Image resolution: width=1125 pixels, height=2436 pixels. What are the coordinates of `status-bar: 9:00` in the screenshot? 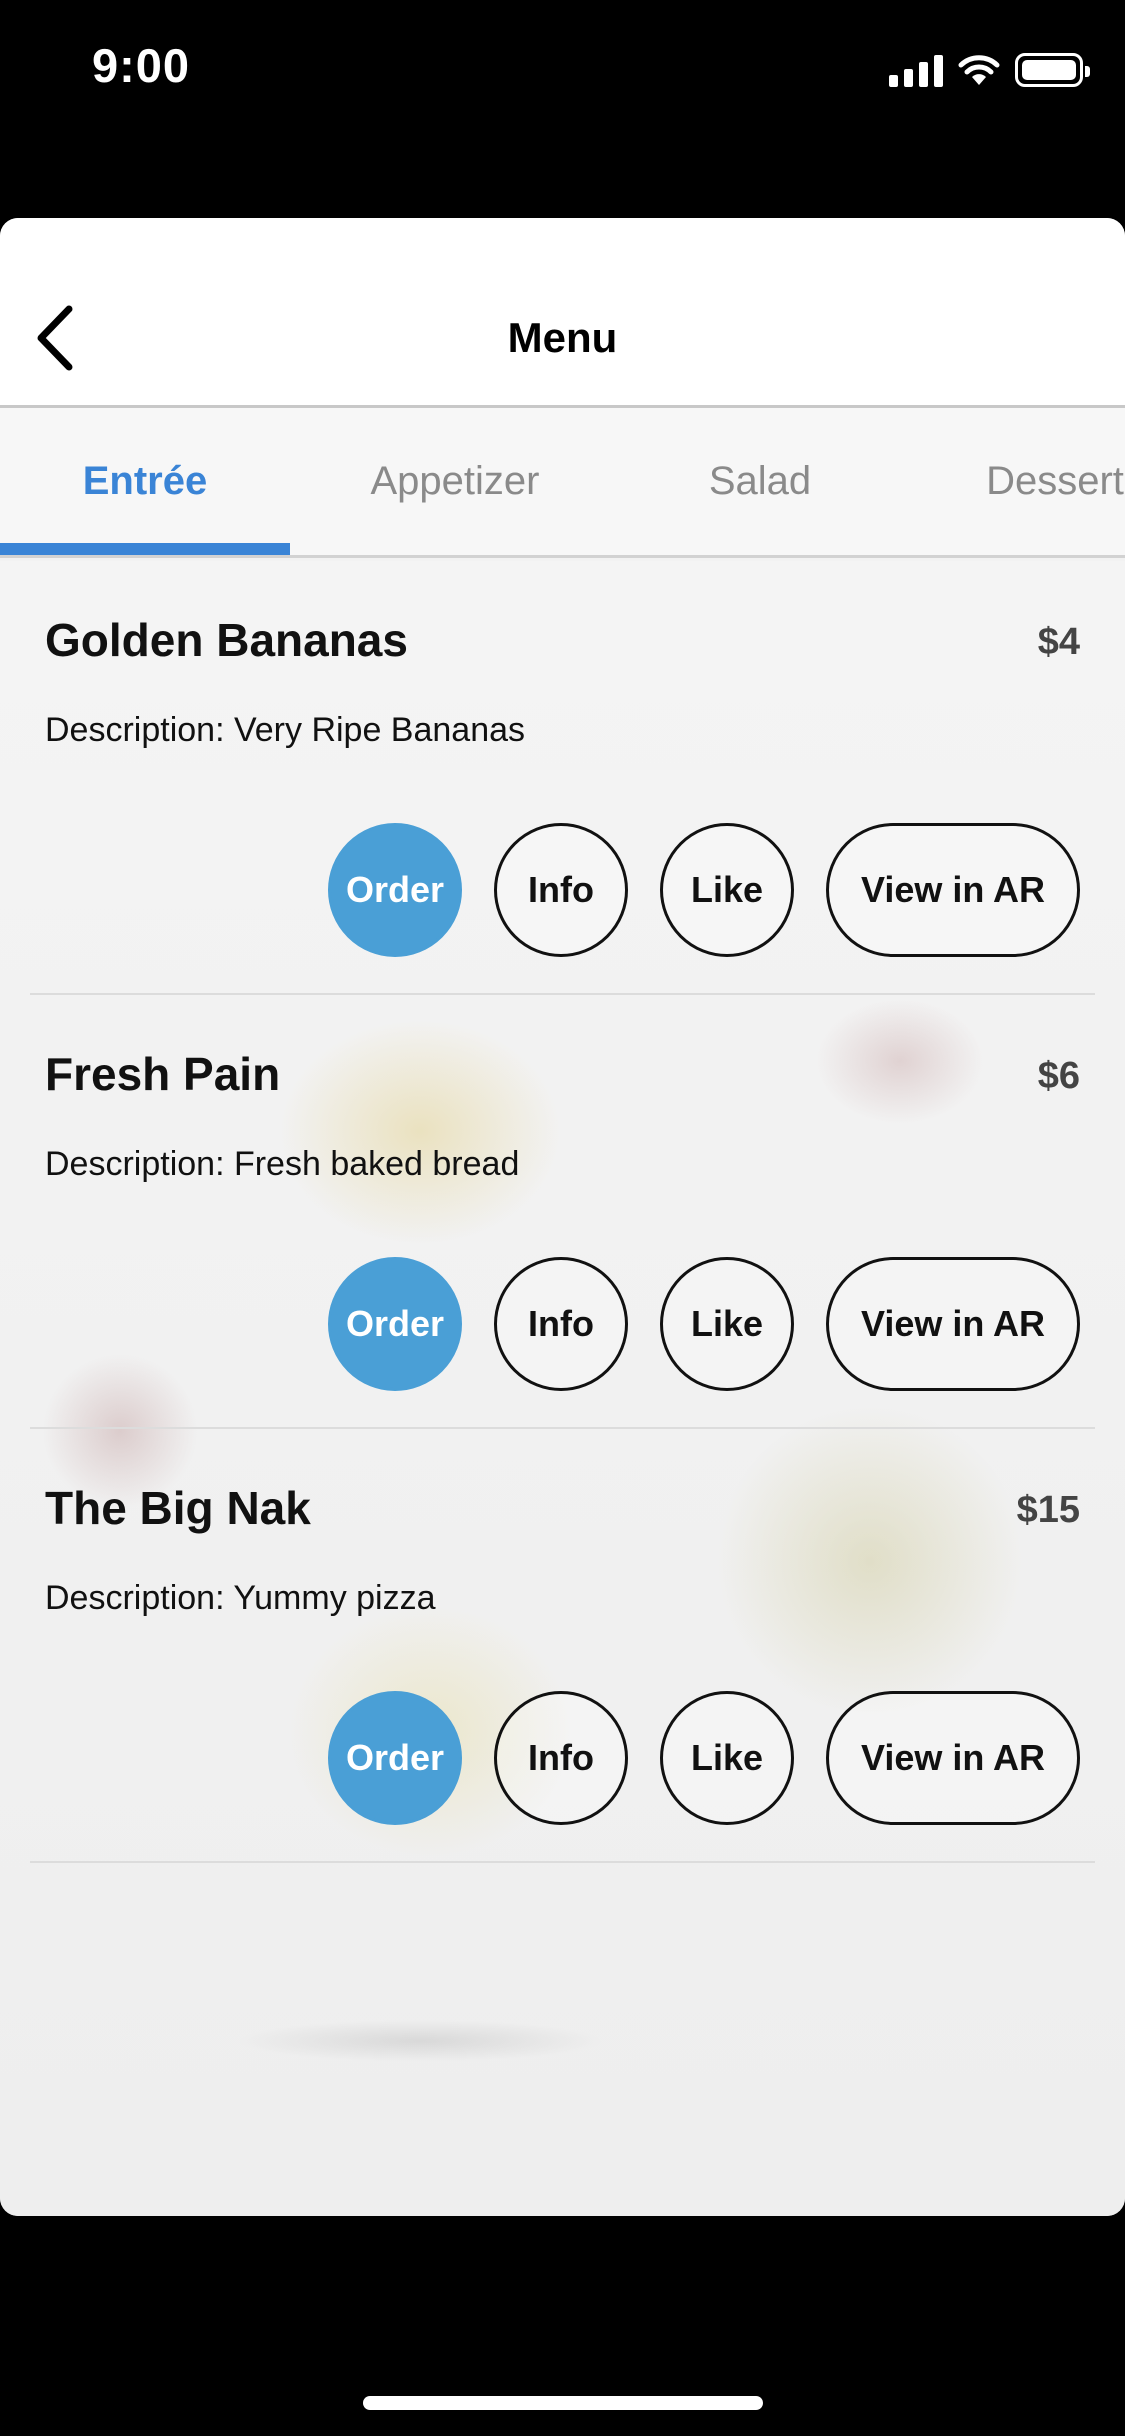 It's located at (562, 70).